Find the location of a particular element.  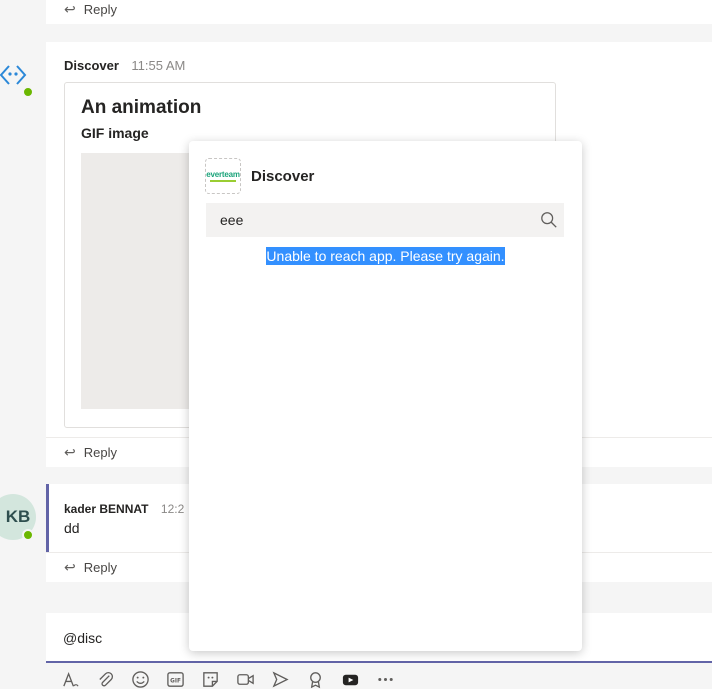

message-time: 11:55 AM is located at coordinates (158, 65).